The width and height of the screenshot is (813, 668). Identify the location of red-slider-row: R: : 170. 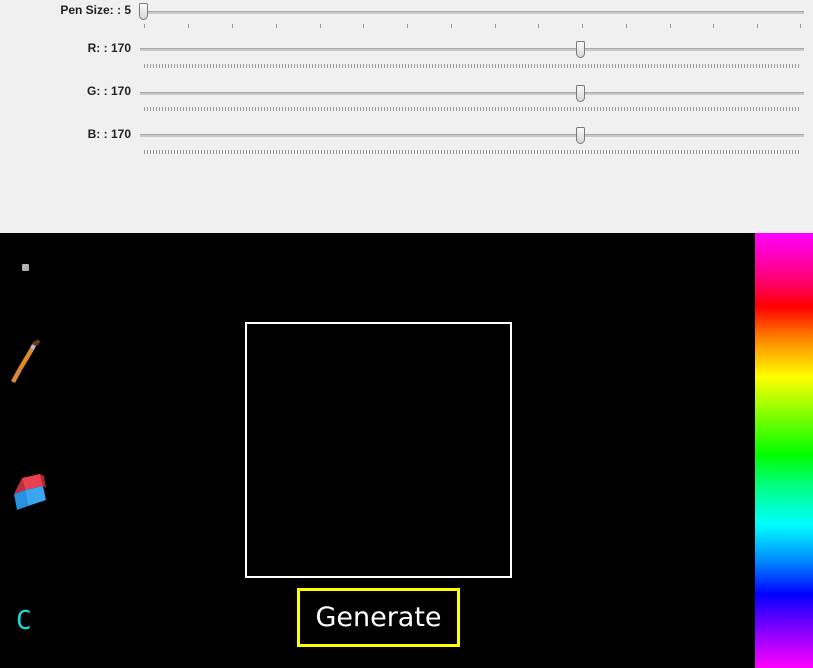
(406, 60).